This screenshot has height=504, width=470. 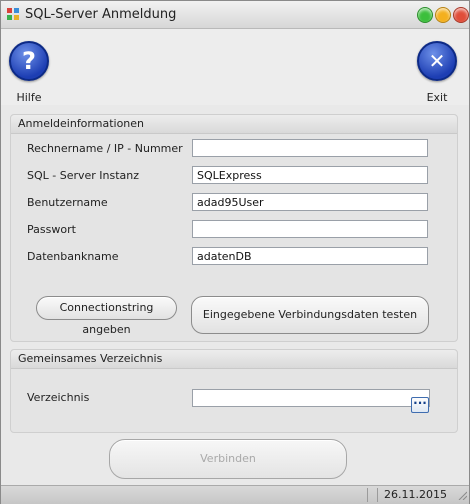 I want to click on login-group-title: Anmeldeinformationen, so click(x=81, y=123).